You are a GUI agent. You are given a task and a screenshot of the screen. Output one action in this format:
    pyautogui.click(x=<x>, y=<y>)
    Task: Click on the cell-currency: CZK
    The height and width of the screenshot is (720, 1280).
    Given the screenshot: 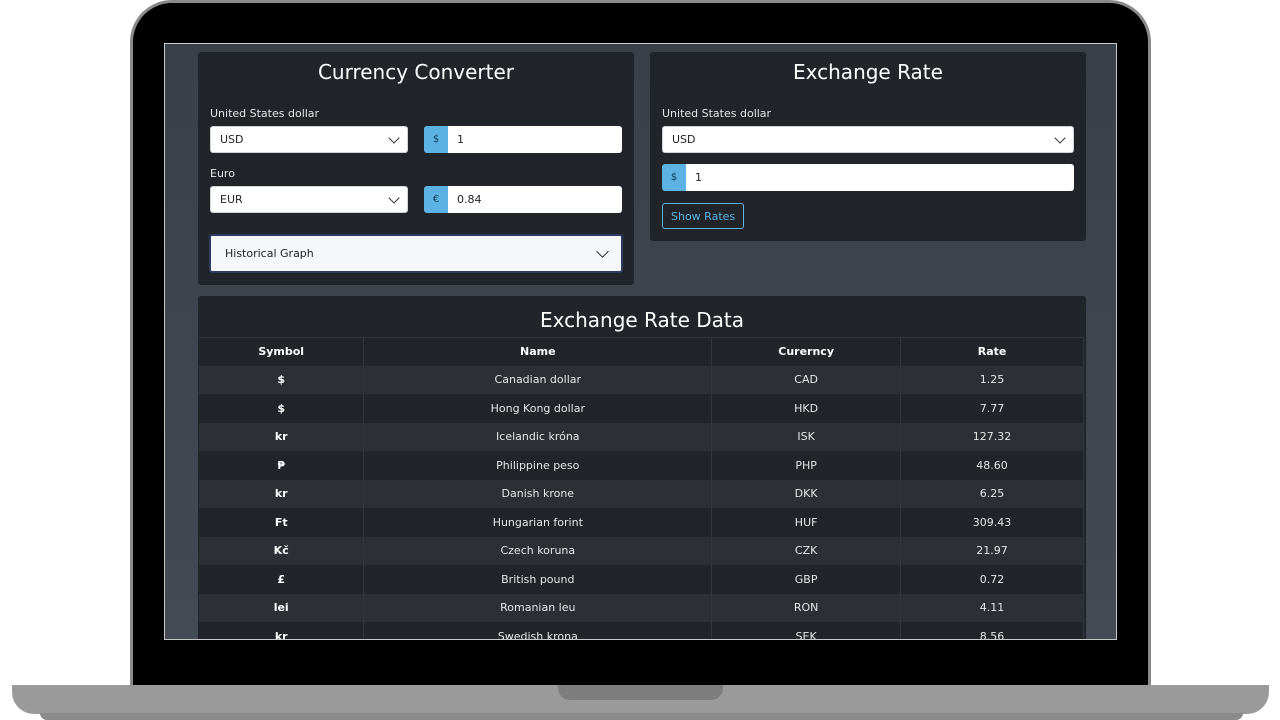 What is the action you would take?
    pyautogui.click(x=806, y=550)
    